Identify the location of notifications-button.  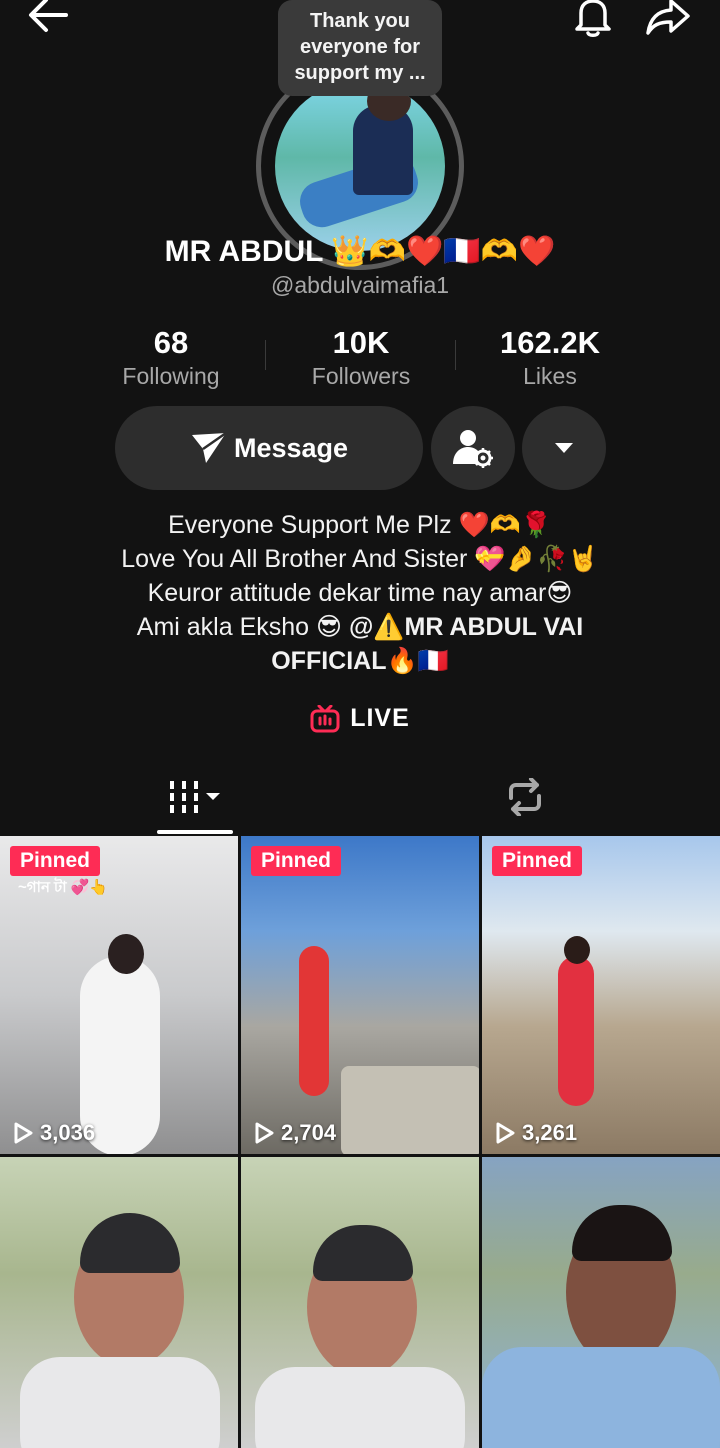
(593, 22).